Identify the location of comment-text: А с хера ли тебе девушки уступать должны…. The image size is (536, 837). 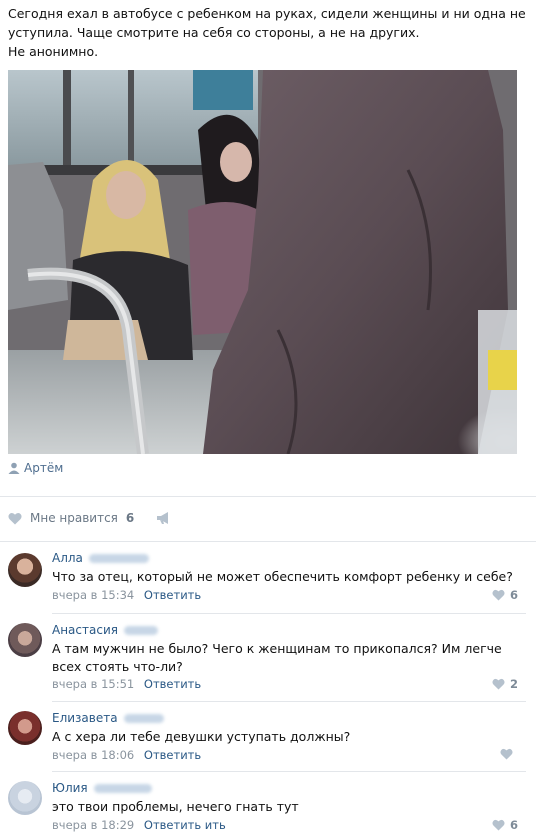
(201, 736).